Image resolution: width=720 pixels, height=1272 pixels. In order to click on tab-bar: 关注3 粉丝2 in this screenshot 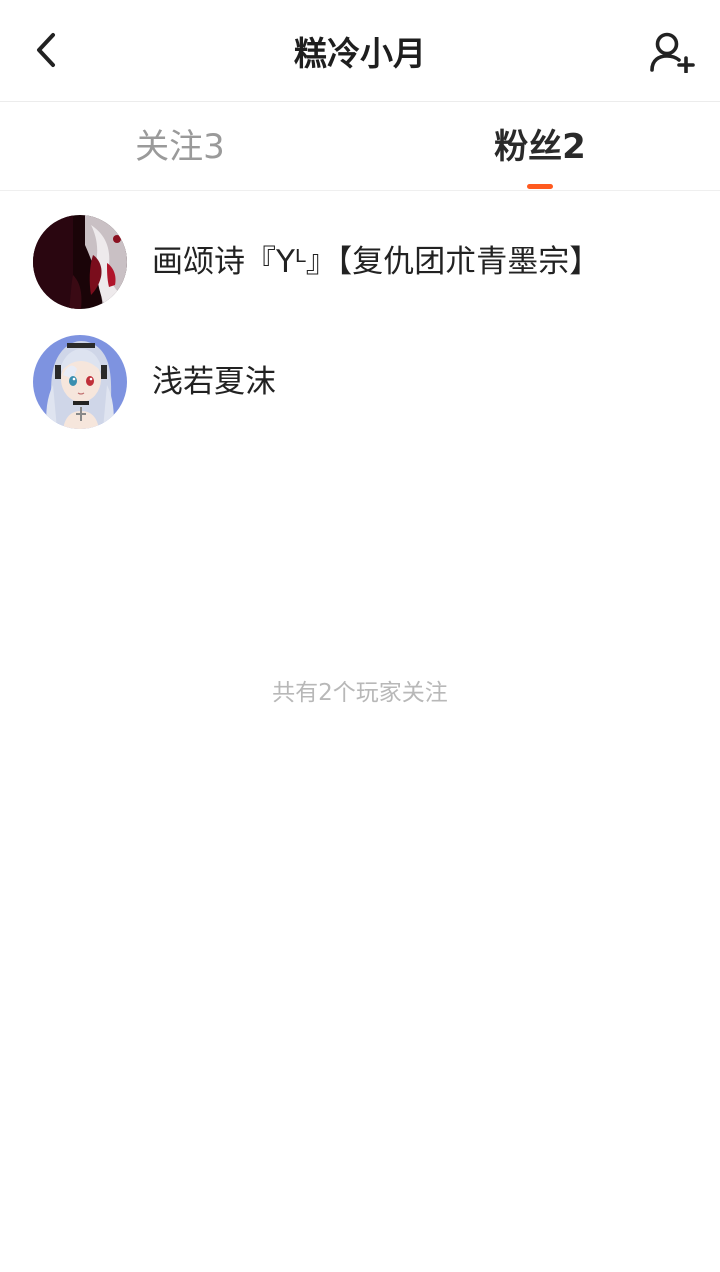, I will do `click(360, 146)`.